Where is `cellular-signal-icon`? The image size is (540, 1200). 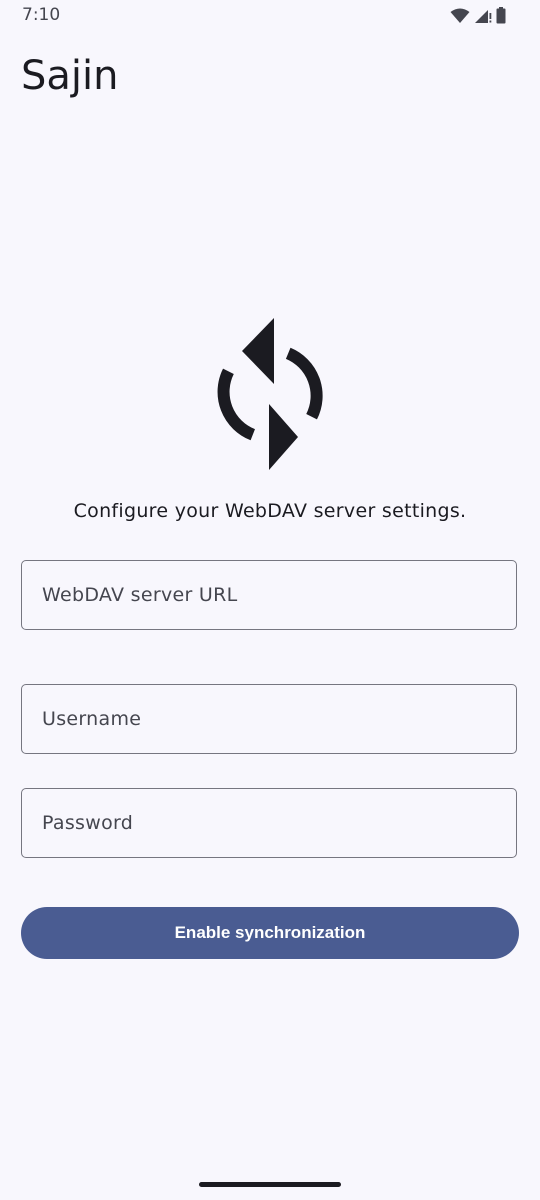
cellular-signal-icon is located at coordinates (483, 16).